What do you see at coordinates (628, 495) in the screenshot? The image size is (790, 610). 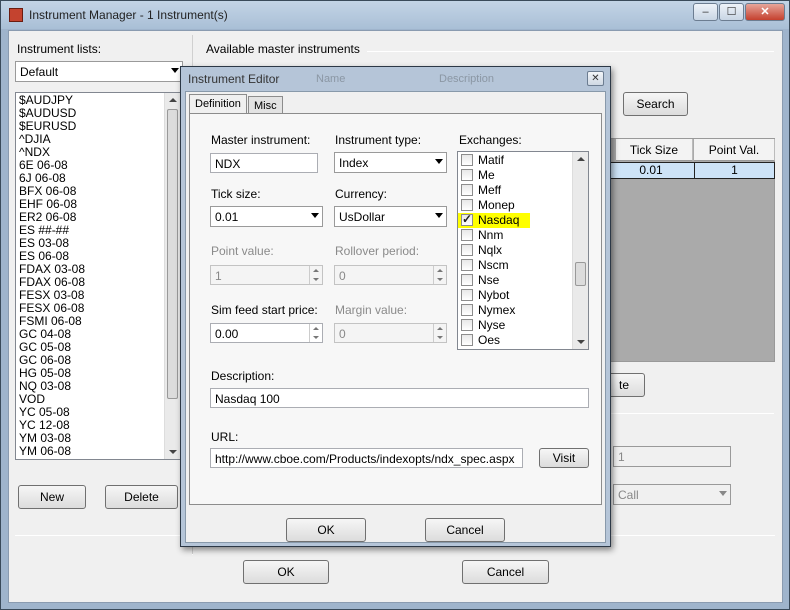 I see `option-type-value: Call` at bounding box center [628, 495].